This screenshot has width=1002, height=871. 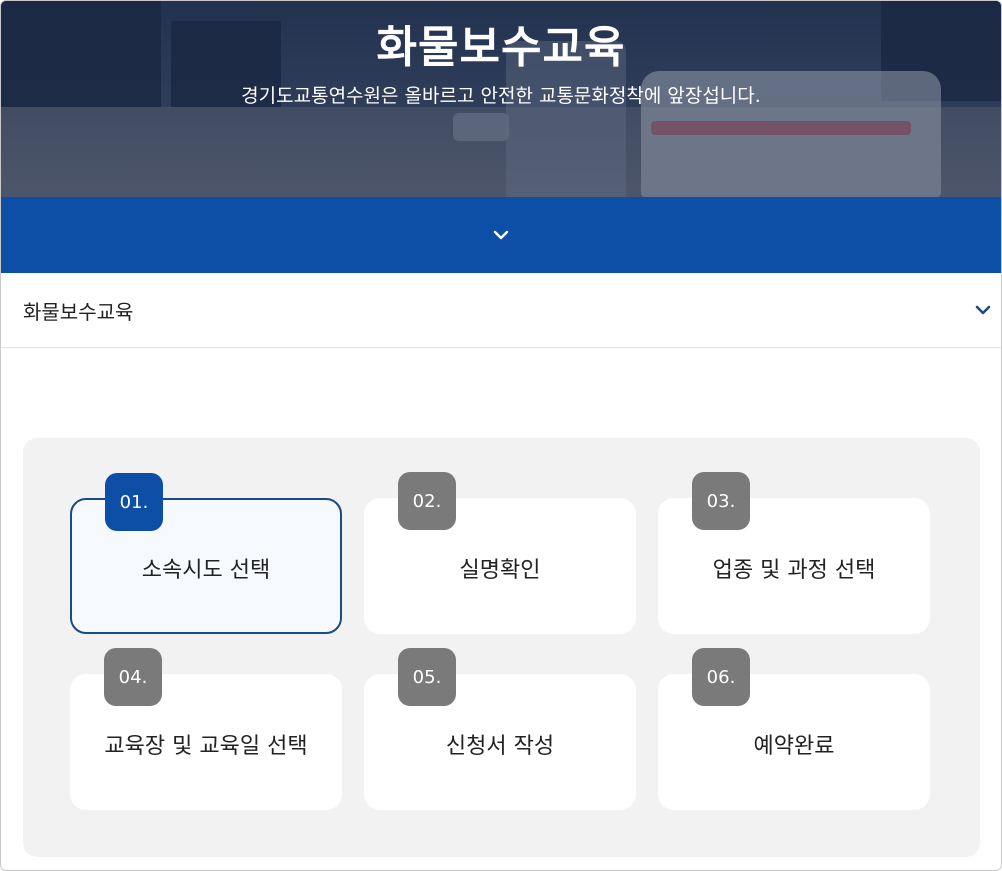 I want to click on step-label: 신청서 작성, so click(x=500, y=746).